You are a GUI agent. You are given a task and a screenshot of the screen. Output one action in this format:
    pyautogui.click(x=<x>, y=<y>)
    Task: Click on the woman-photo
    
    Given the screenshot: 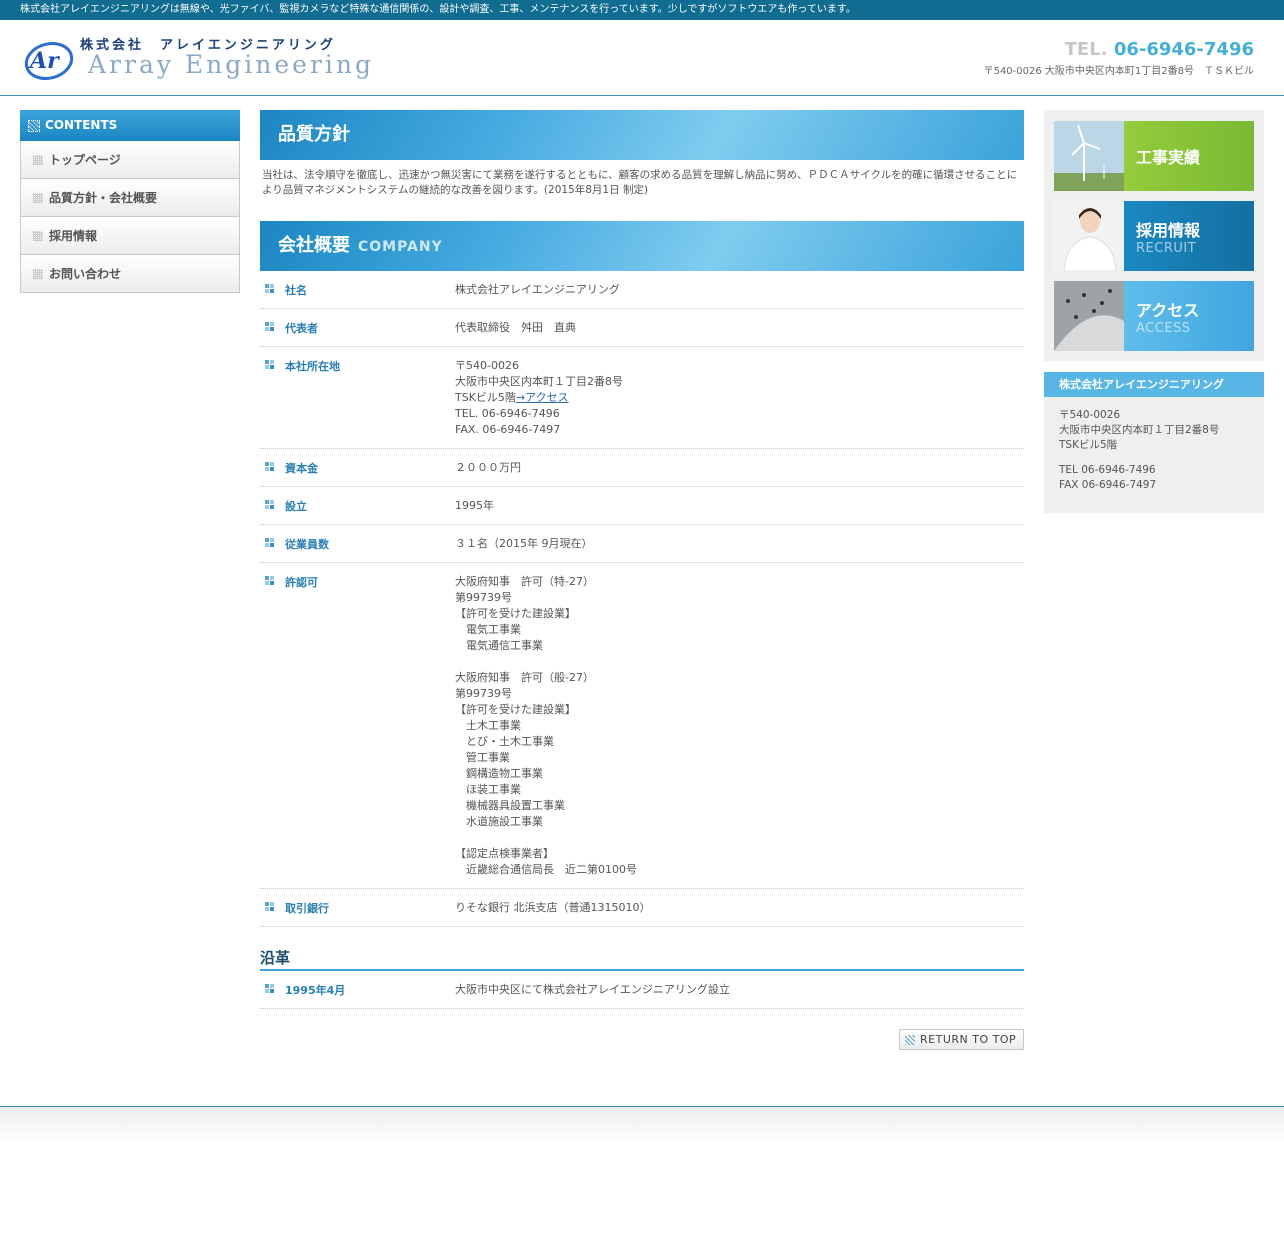 What is the action you would take?
    pyautogui.click(x=1089, y=236)
    